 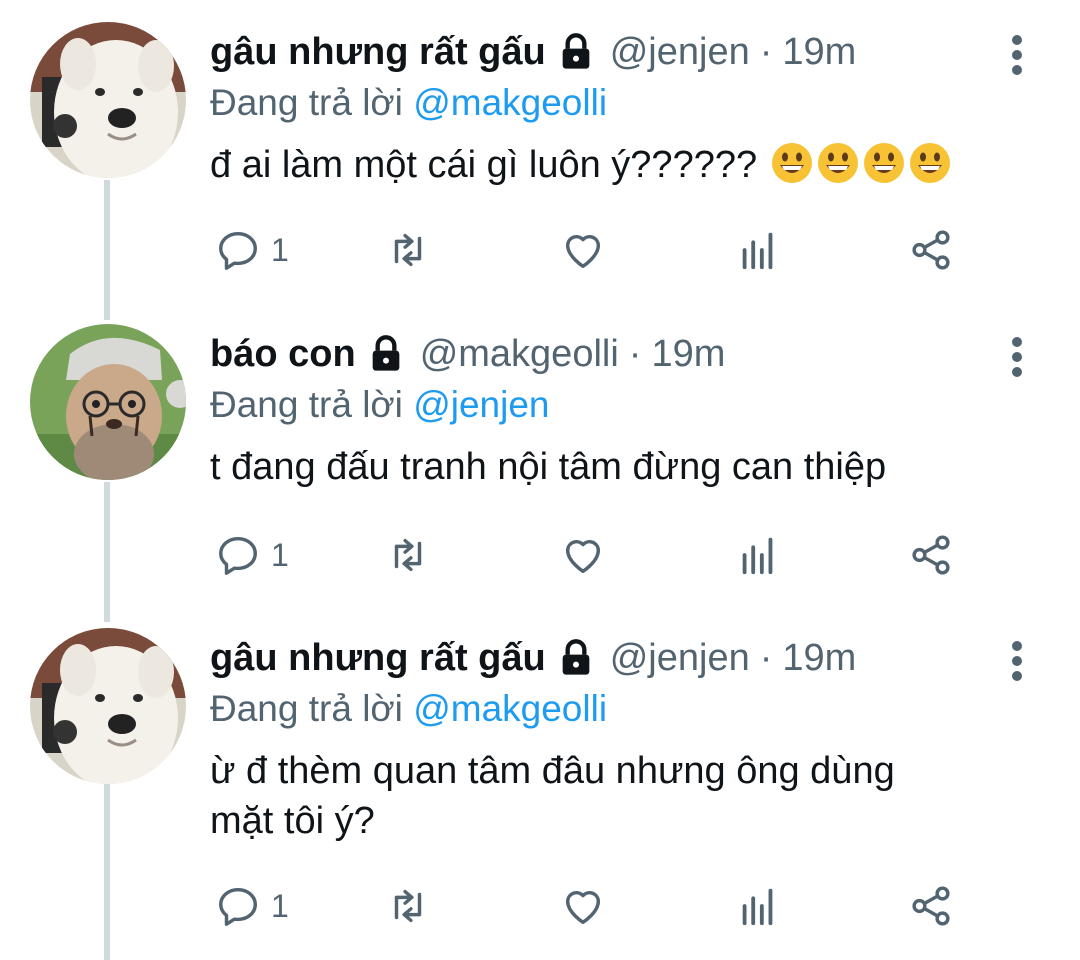 What do you see at coordinates (605, 405) in the screenshot?
I see `replying-to: Đang trả lời @jenjen` at bounding box center [605, 405].